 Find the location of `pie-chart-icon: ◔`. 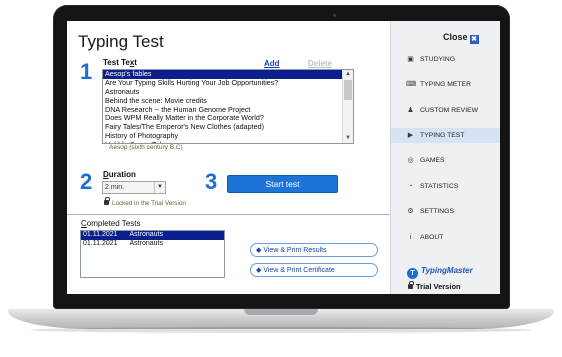

pie-chart-icon: ◔ is located at coordinates (410, 186).